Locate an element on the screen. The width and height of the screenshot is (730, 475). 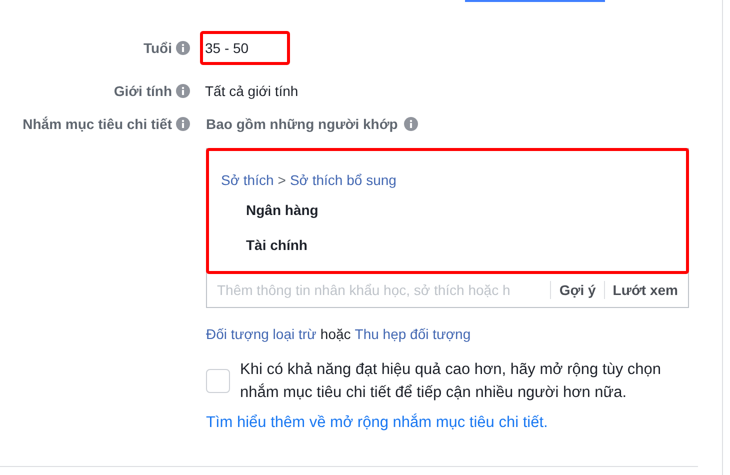
field-label: Giới tính is located at coordinates (143, 90).